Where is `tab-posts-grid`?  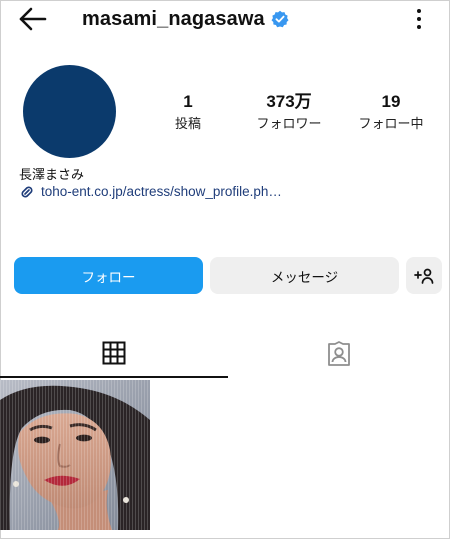
tab-posts-grid is located at coordinates (114, 354).